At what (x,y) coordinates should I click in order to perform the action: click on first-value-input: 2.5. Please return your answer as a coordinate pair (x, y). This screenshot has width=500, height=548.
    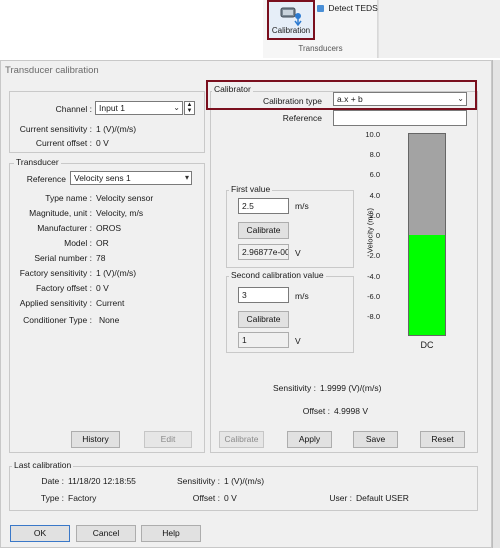
    Looking at the image, I should click on (263, 206).